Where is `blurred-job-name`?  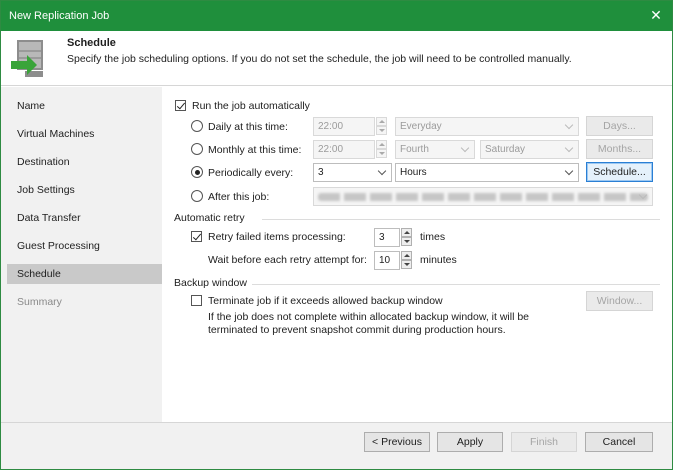
blurred-job-name is located at coordinates (483, 197).